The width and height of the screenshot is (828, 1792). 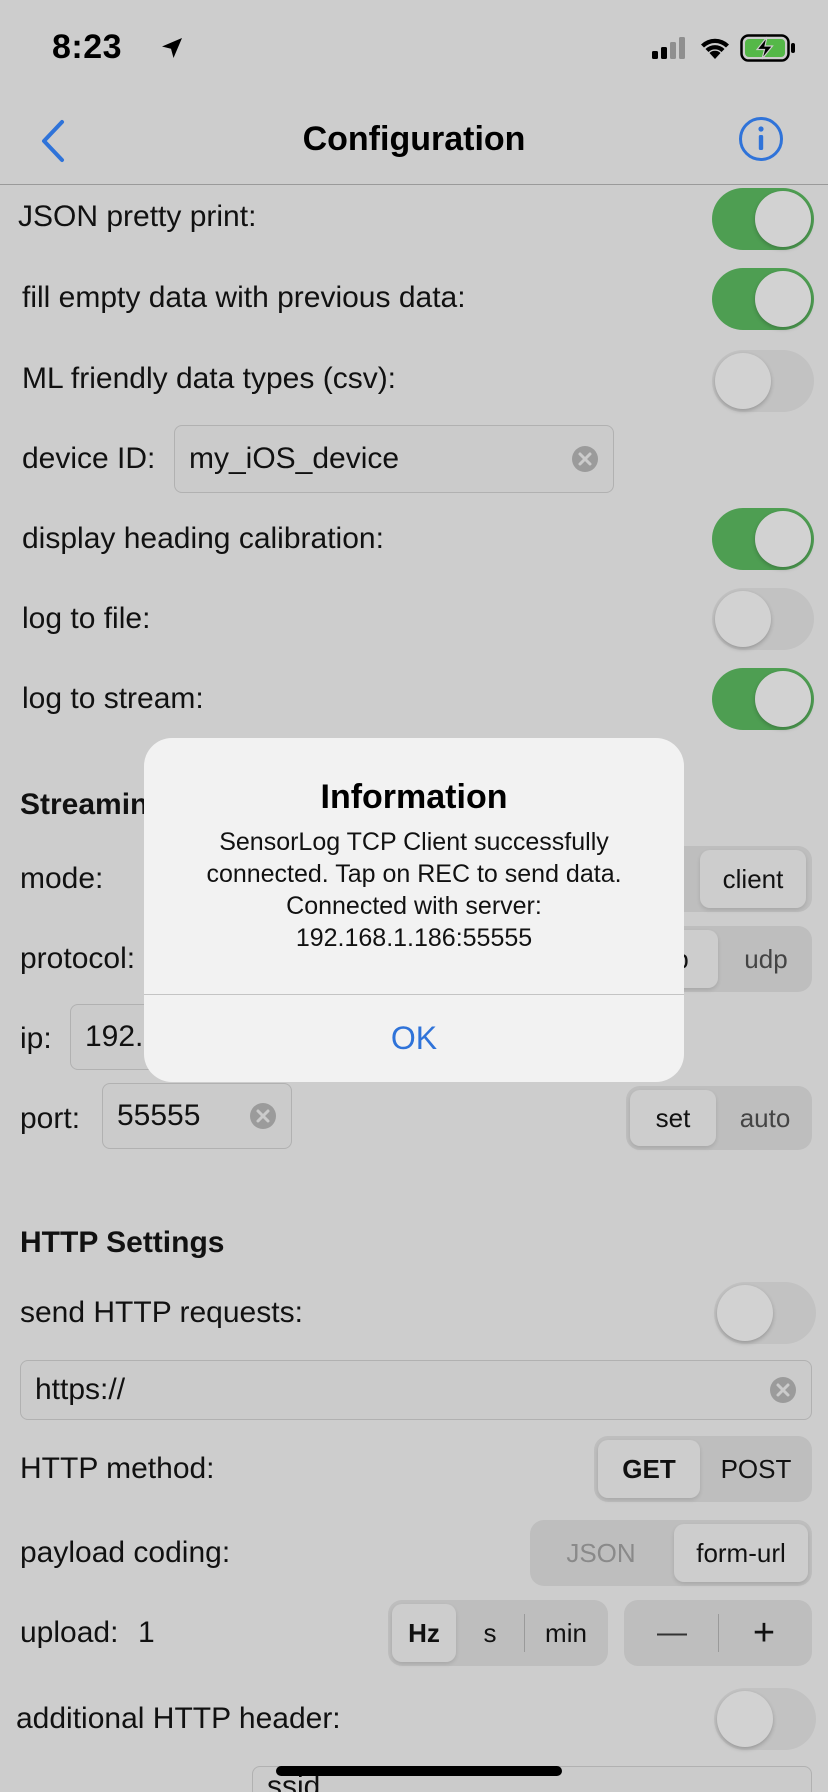 I want to click on alert-message-line: Connected with server:, so click(x=414, y=906).